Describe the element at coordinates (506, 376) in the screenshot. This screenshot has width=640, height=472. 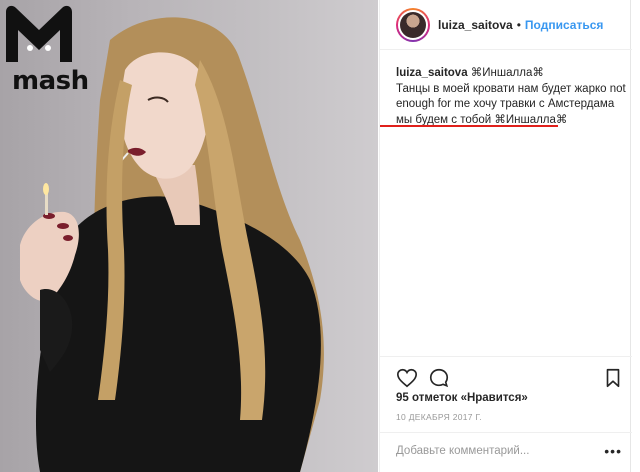
I see `action-bar` at that location.